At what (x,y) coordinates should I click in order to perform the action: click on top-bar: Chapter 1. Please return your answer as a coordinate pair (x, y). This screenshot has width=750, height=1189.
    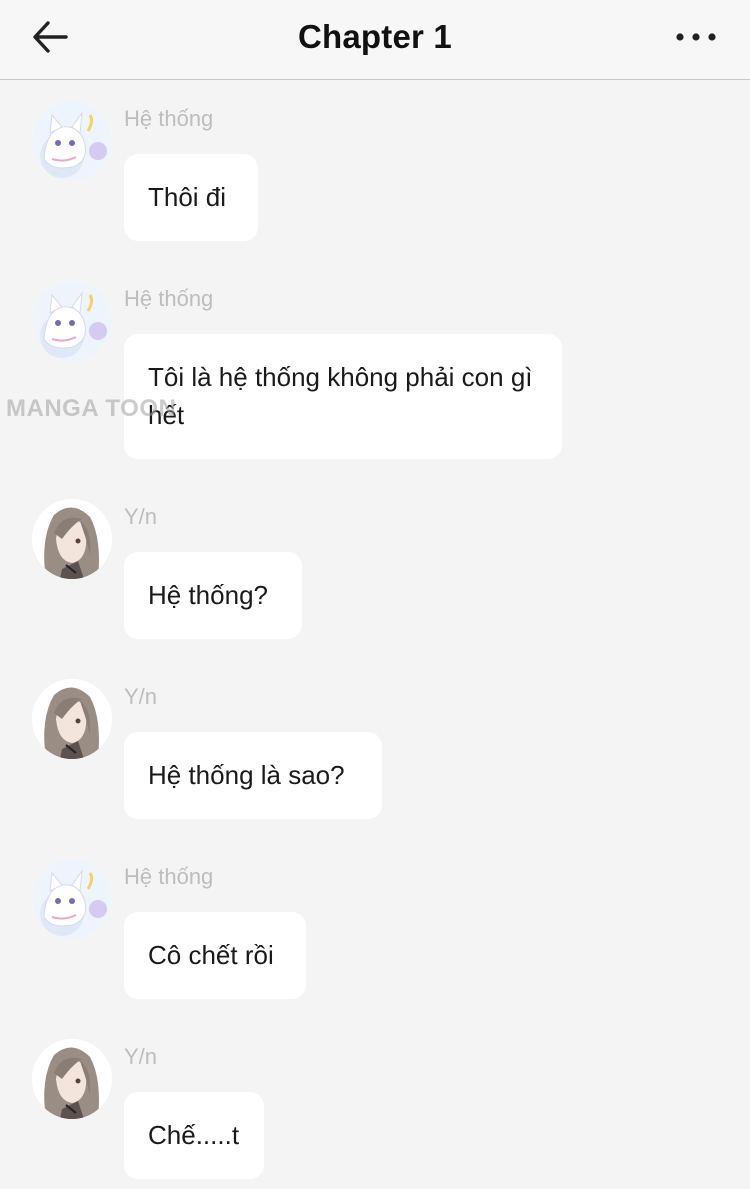
    Looking at the image, I should click on (375, 40).